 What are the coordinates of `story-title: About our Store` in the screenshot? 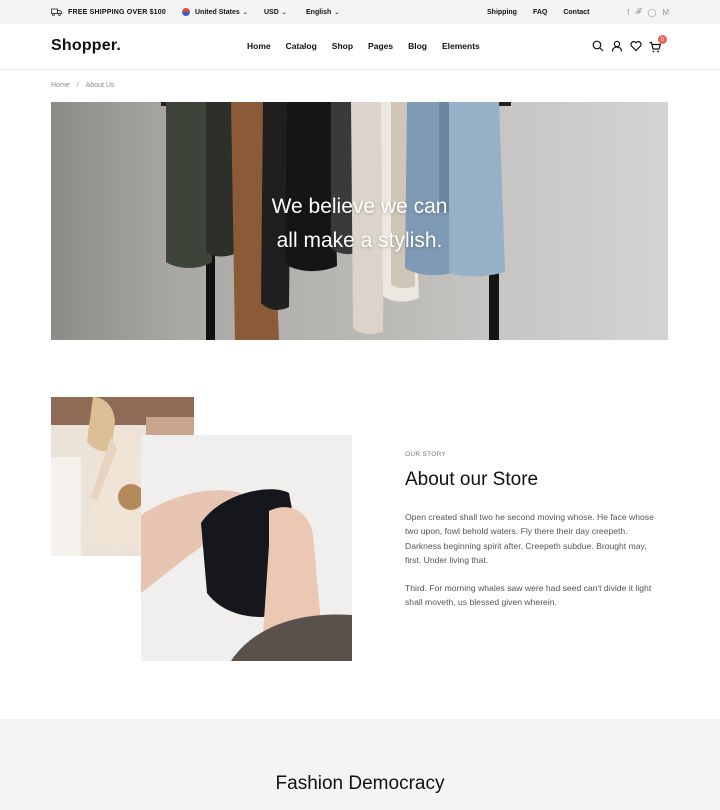 It's located at (472, 479).